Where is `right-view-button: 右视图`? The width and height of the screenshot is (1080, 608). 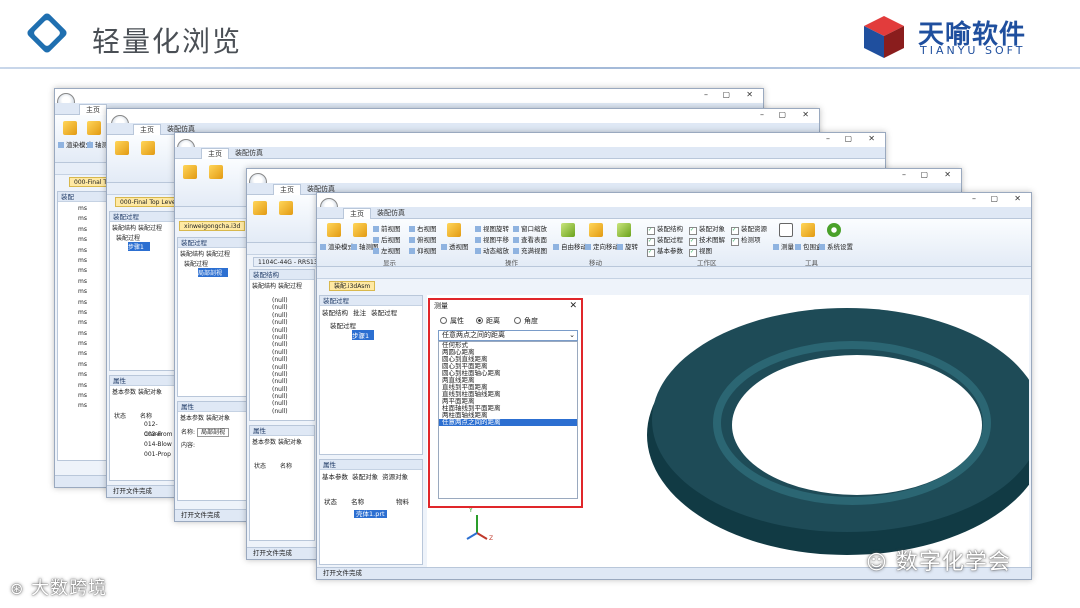
right-view-button: 右视图 is located at coordinates (423, 228).